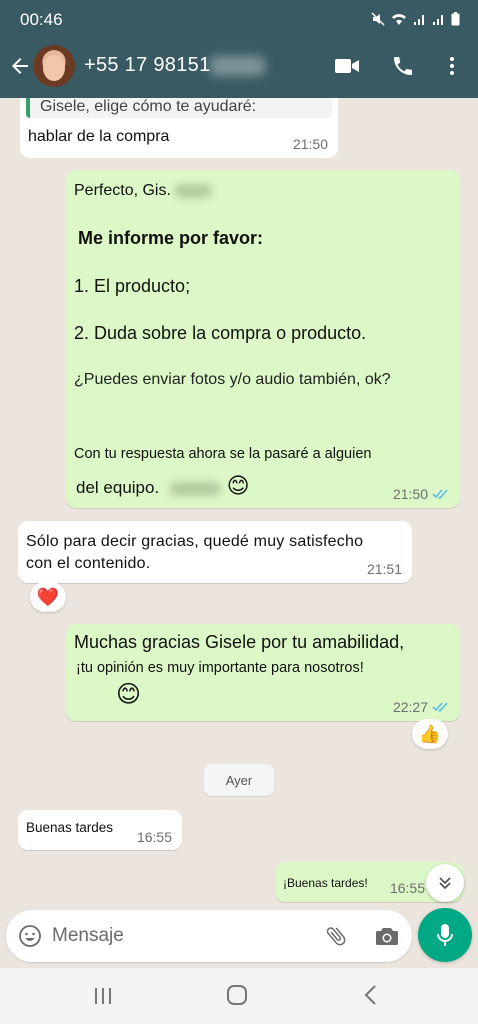  What do you see at coordinates (399, 21) in the screenshot?
I see `wifi-icon` at bounding box center [399, 21].